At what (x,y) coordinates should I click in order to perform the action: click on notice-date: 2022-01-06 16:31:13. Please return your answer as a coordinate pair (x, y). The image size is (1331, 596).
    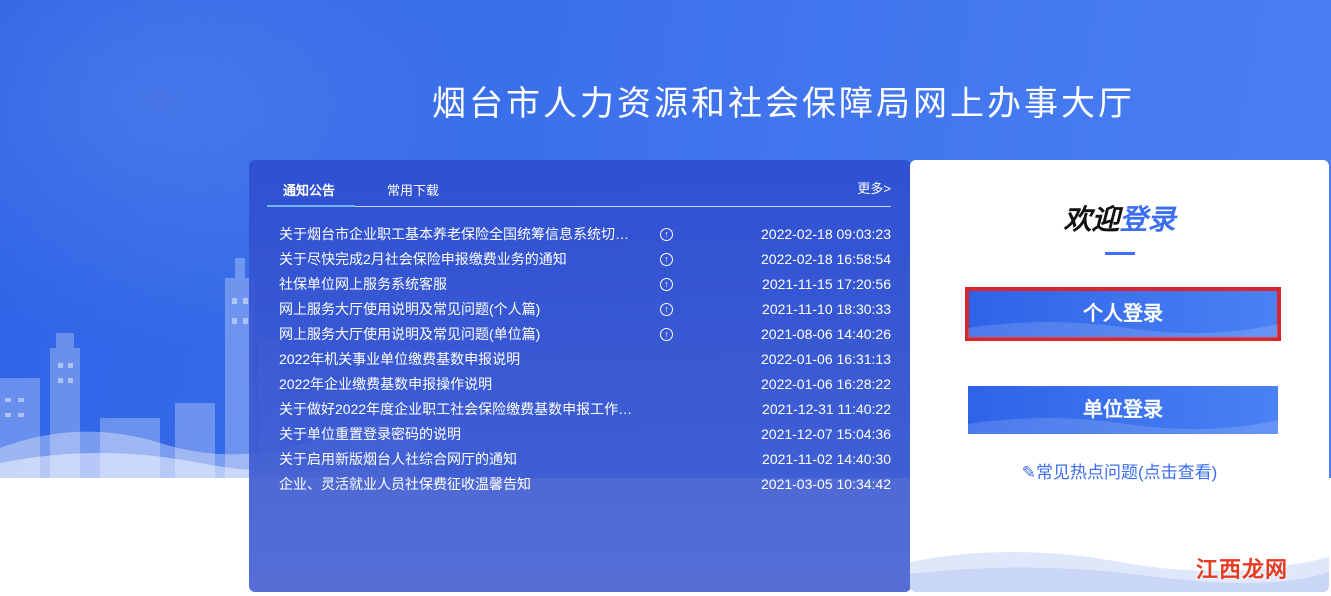
    Looking at the image, I should click on (826, 359).